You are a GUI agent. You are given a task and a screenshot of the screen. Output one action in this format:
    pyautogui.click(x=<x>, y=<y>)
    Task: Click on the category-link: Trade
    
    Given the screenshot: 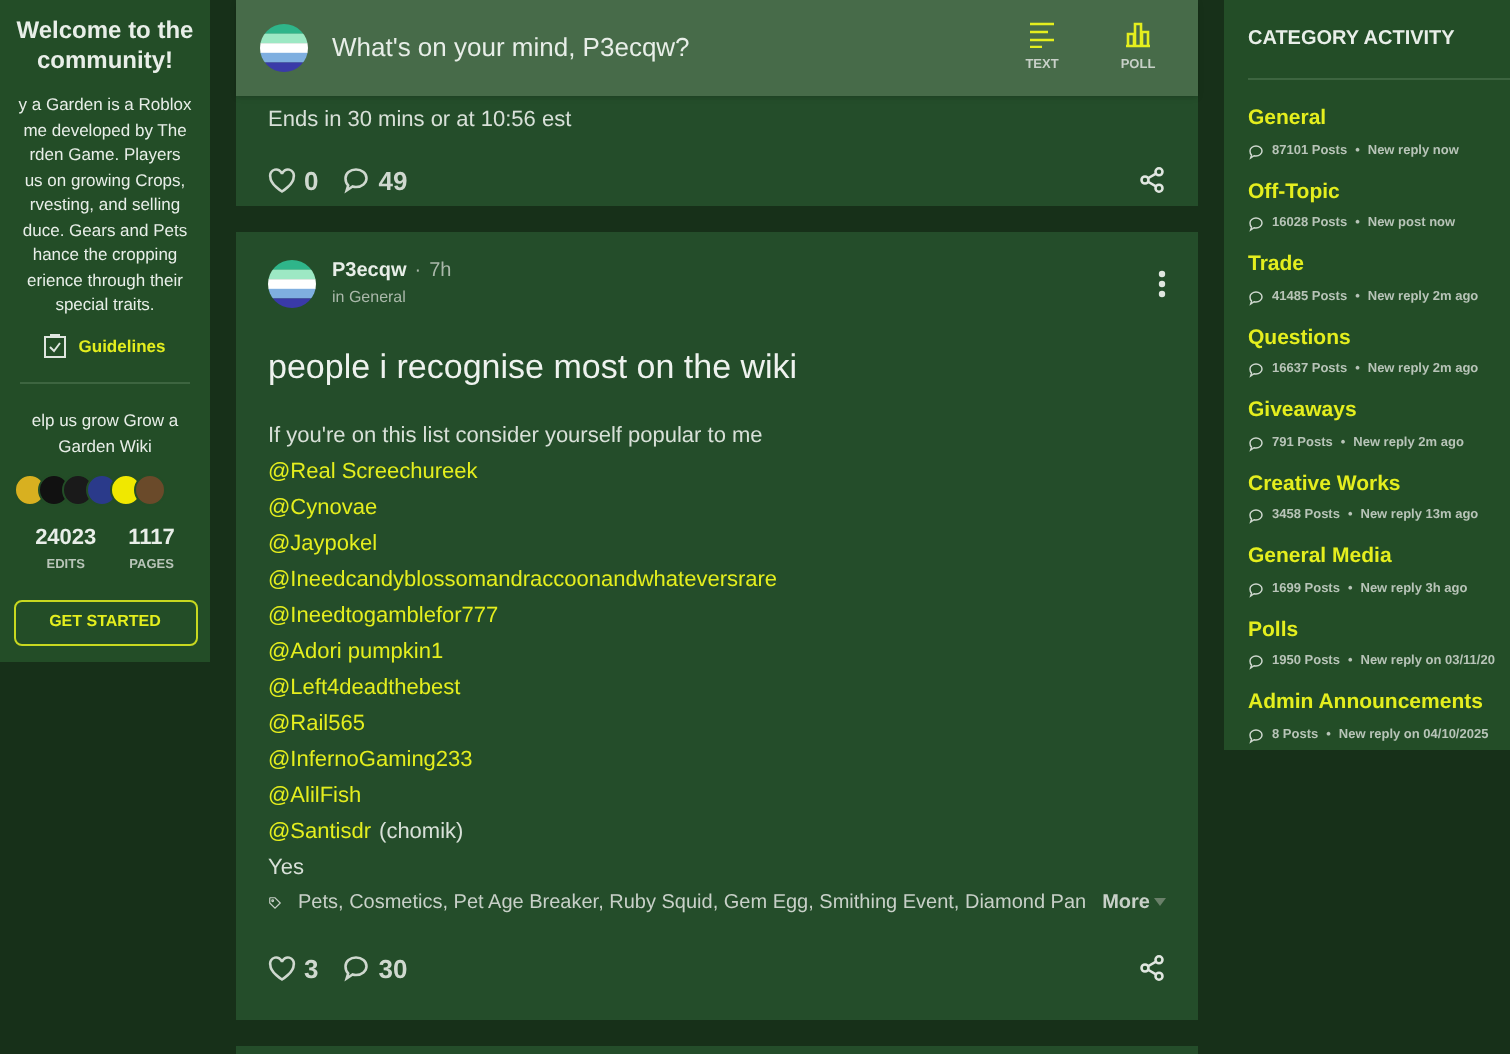 What is the action you would take?
    pyautogui.click(x=1379, y=266)
    